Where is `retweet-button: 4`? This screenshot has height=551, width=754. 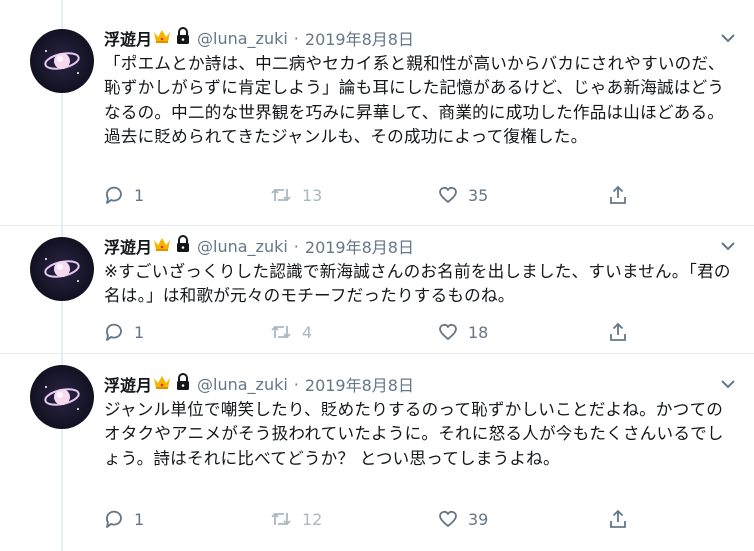 retweet-button: 4 is located at coordinates (291, 332).